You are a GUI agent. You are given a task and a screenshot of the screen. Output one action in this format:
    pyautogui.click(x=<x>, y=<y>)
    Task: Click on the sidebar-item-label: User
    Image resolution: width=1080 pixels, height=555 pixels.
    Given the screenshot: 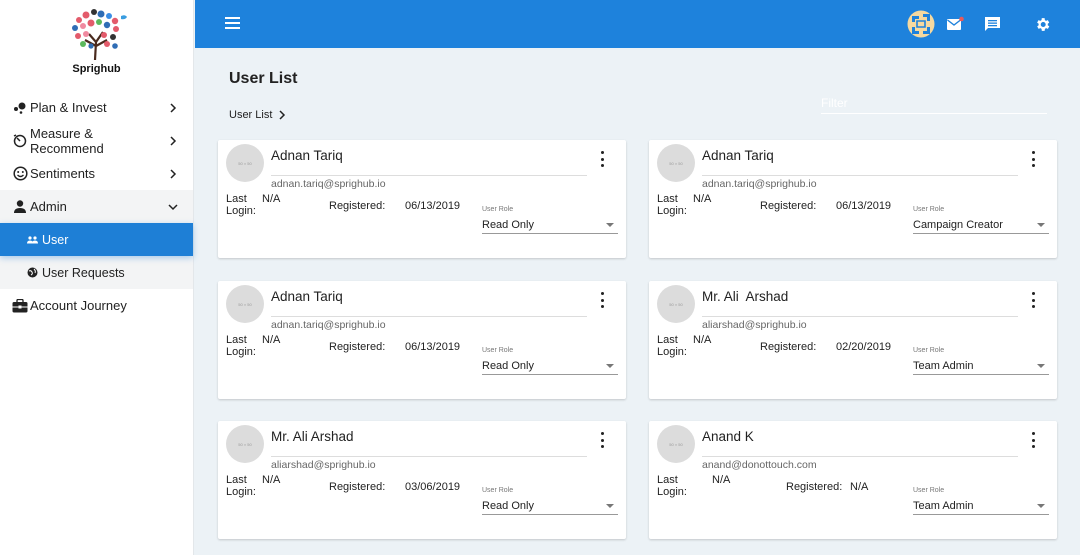 What is the action you would take?
    pyautogui.click(x=55, y=239)
    